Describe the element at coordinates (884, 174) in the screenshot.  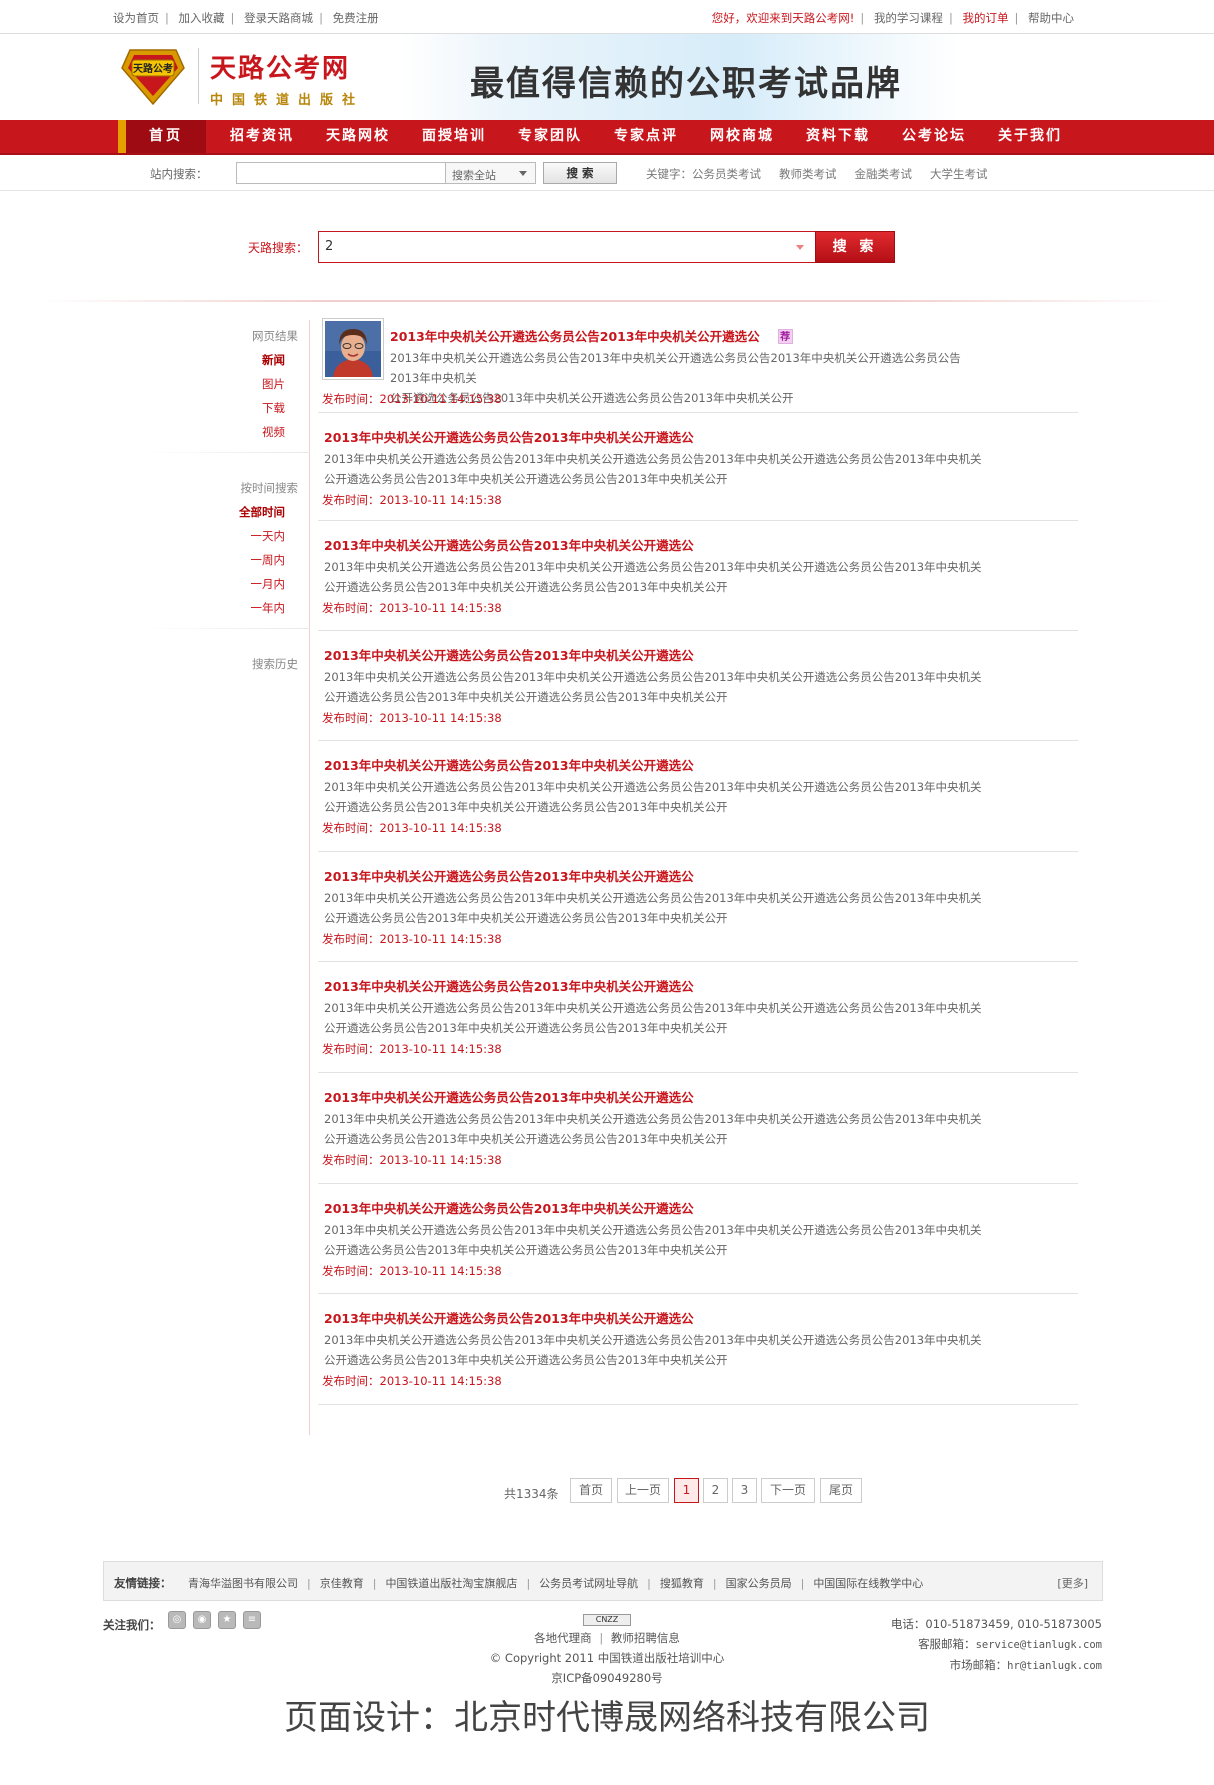
I see `keyword-link: 金融类考试` at that location.